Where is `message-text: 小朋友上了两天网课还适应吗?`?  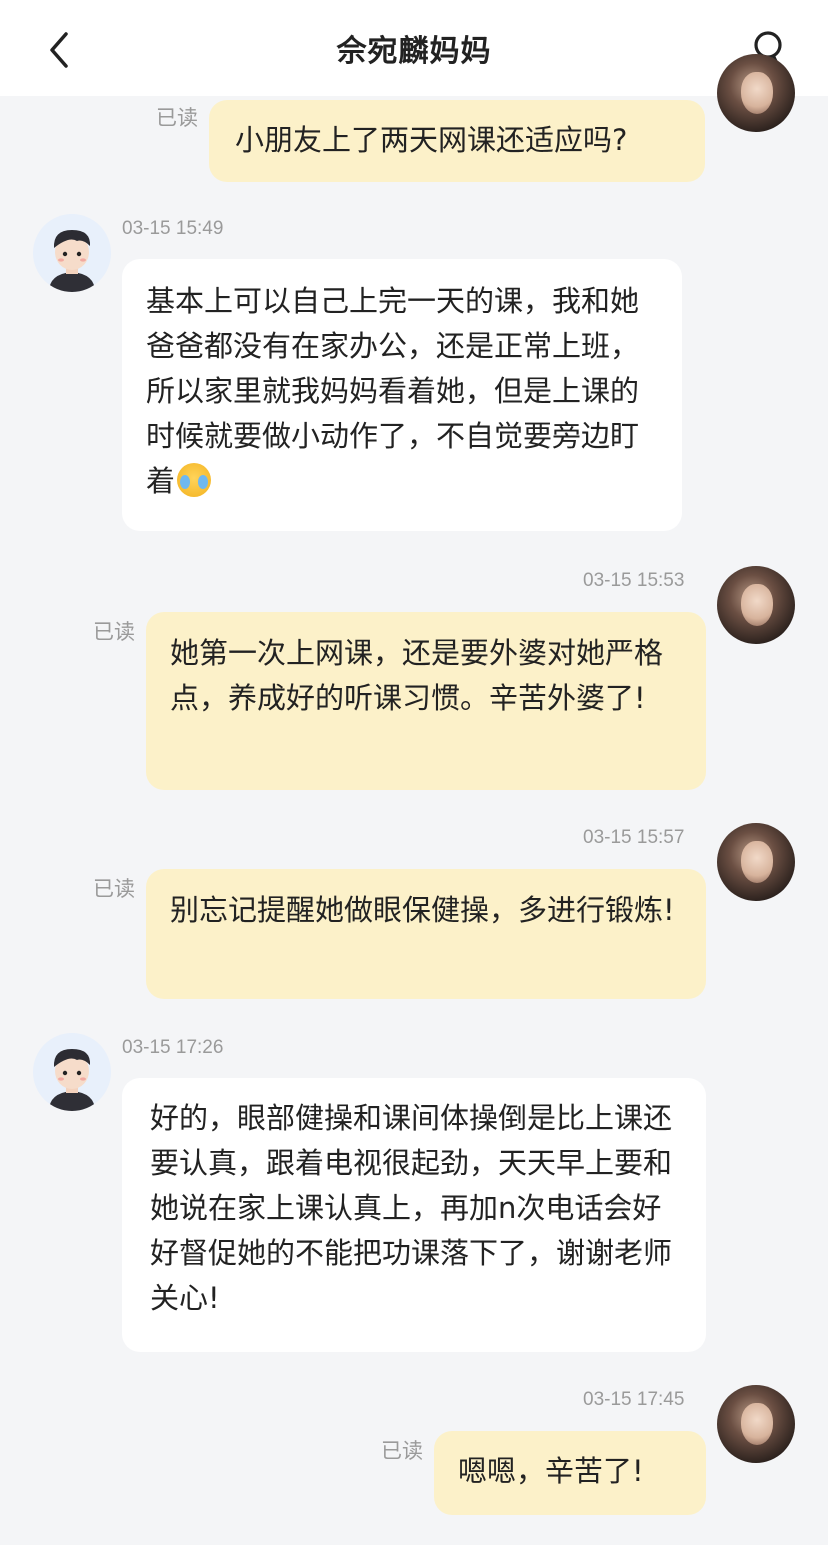 message-text: 小朋友上了两天网课还适应吗? is located at coordinates (431, 140).